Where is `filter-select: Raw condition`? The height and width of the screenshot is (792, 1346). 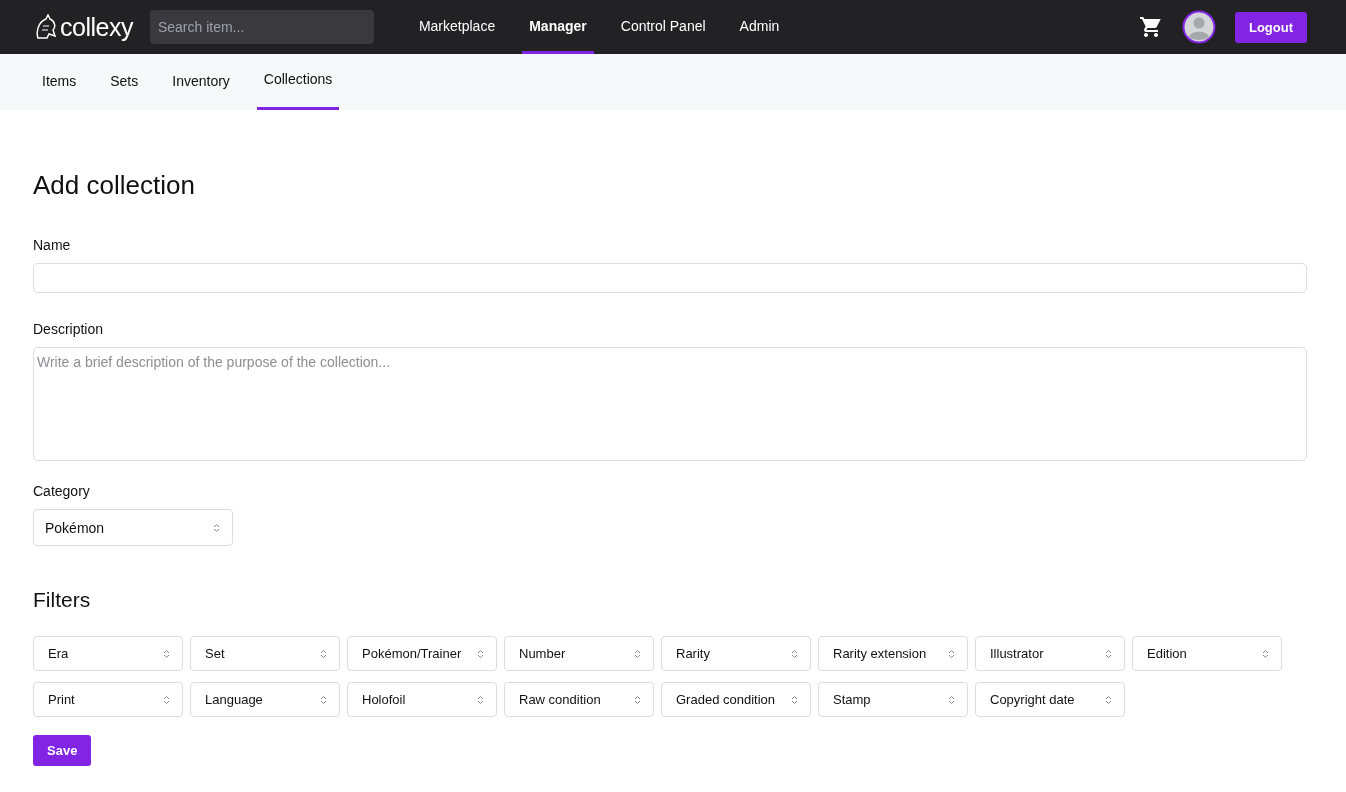 filter-select: Raw condition is located at coordinates (579, 699).